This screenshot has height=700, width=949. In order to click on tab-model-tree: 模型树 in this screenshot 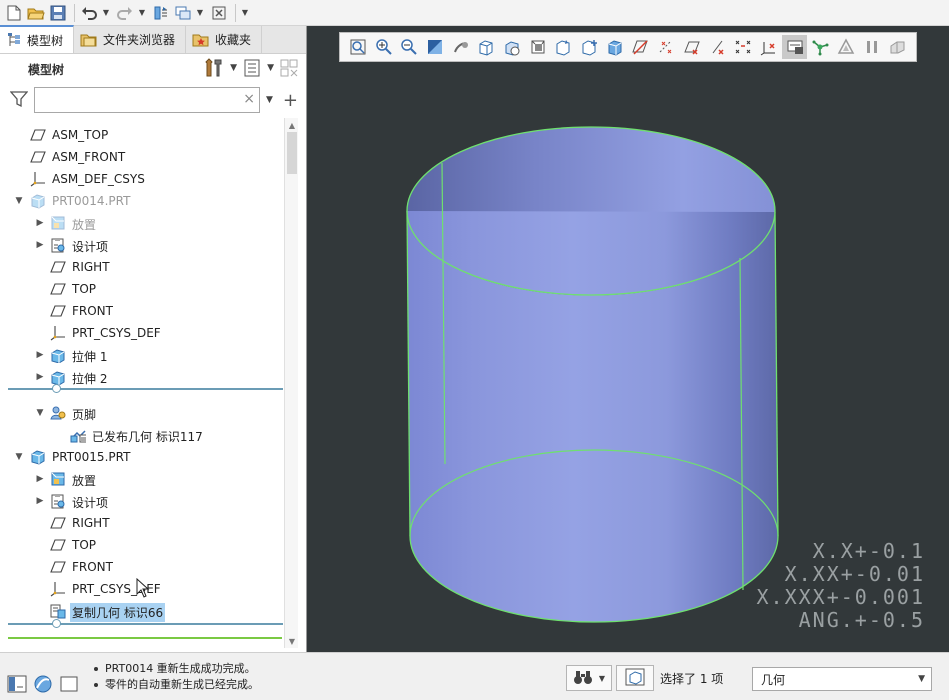, I will do `click(37, 39)`.